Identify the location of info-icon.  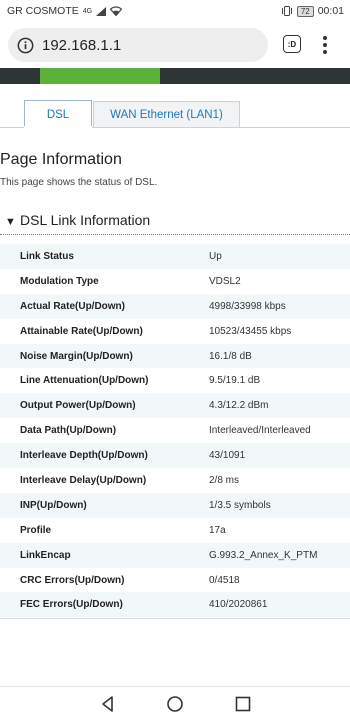
(25, 45).